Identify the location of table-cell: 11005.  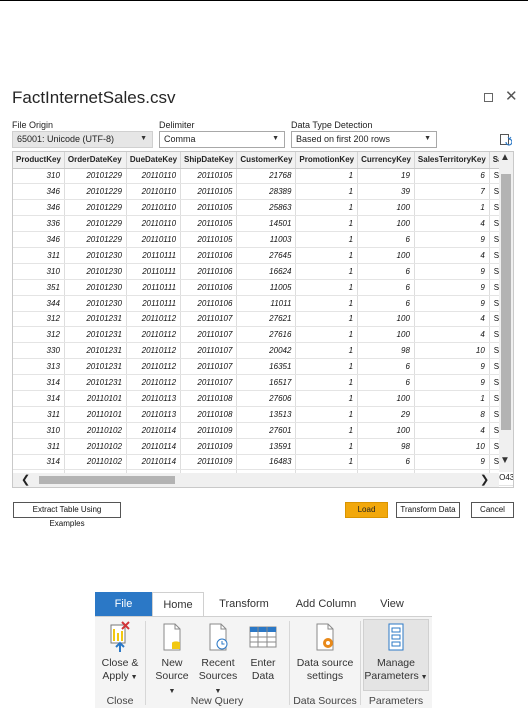
(266, 287).